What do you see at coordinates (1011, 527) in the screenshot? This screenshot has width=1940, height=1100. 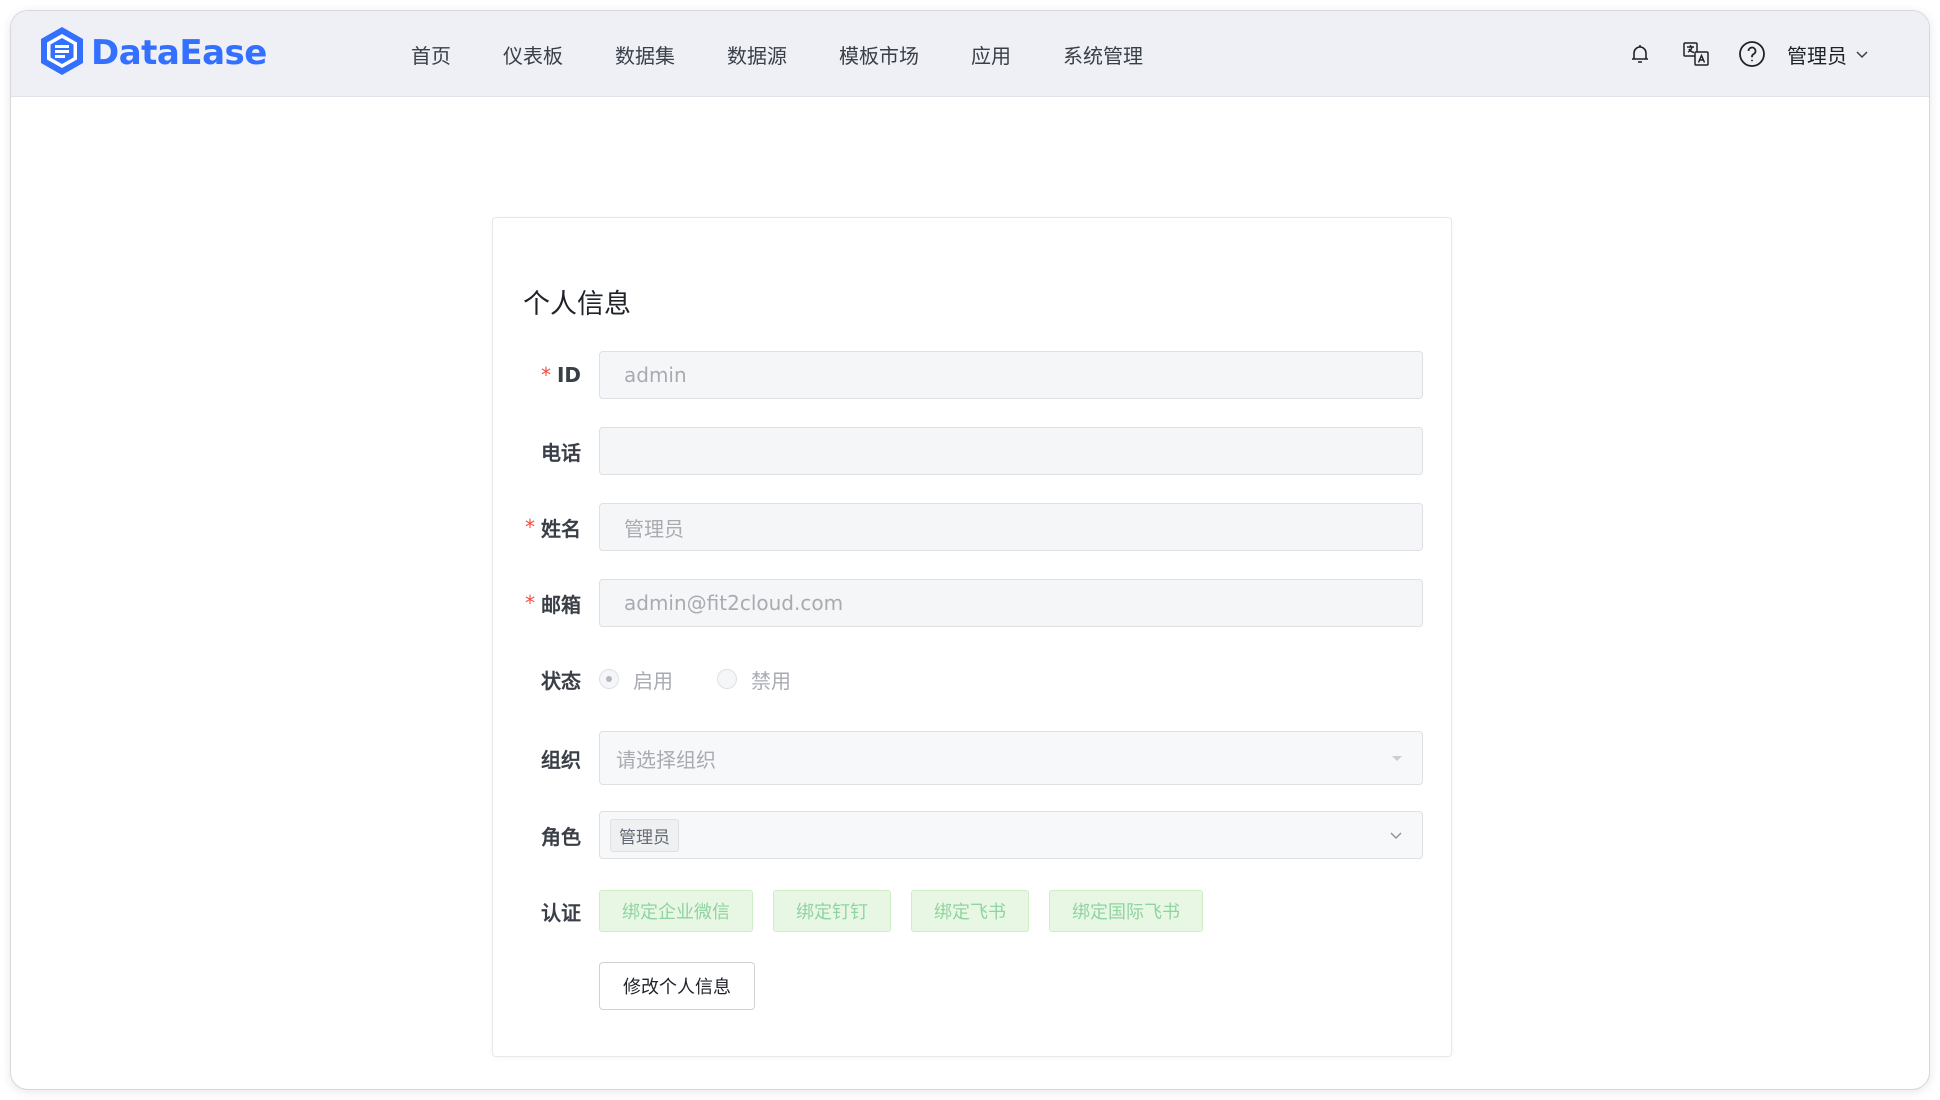 I see `name-field: 管理员` at bounding box center [1011, 527].